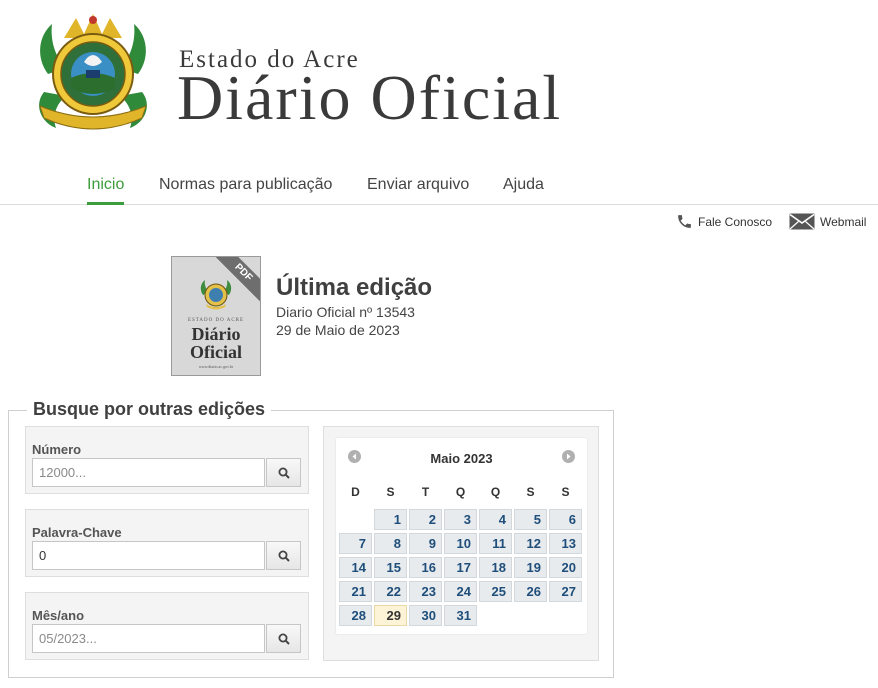 The image size is (878, 688). What do you see at coordinates (355, 492) in the screenshot?
I see `weekday-header: D` at bounding box center [355, 492].